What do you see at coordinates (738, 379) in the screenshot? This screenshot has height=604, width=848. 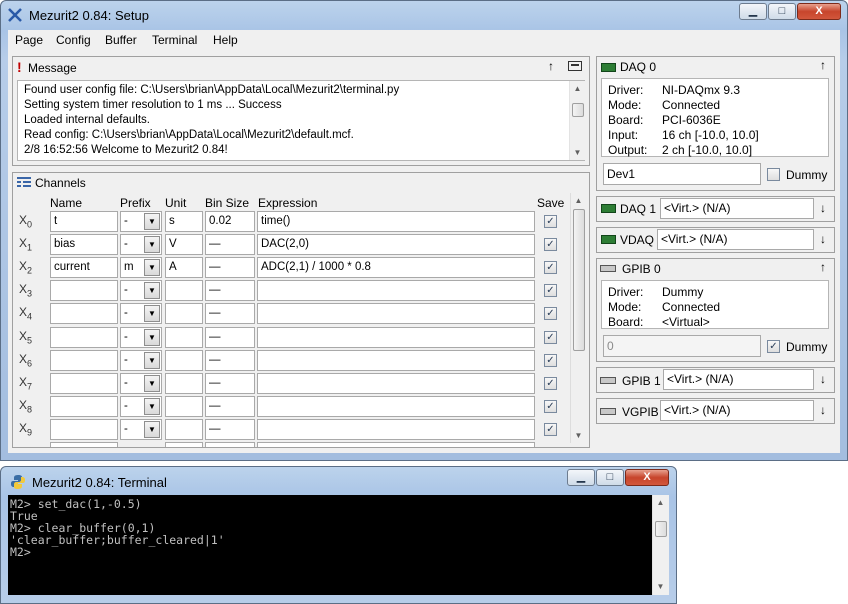 I see `gpib1-select: <Virt.> (N/A)` at bounding box center [738, 379].